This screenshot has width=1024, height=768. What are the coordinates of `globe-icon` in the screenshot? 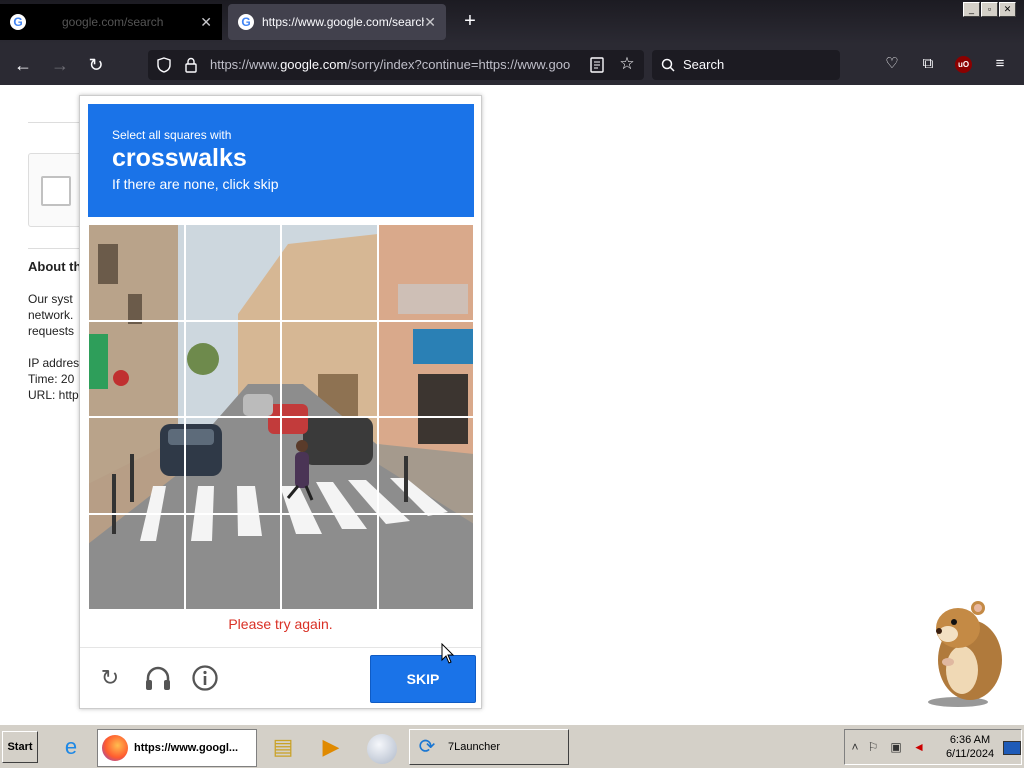 It's located at (382, 749).